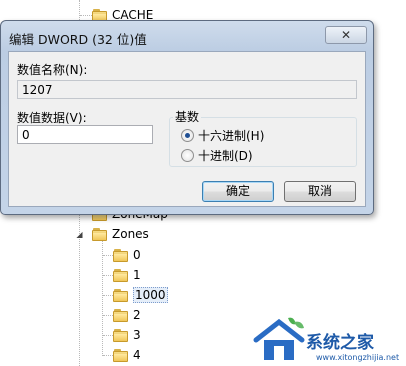  Describe the element at coordinates (137, 315) in the screenshot. I see `tree-item-label: 2` at that location.